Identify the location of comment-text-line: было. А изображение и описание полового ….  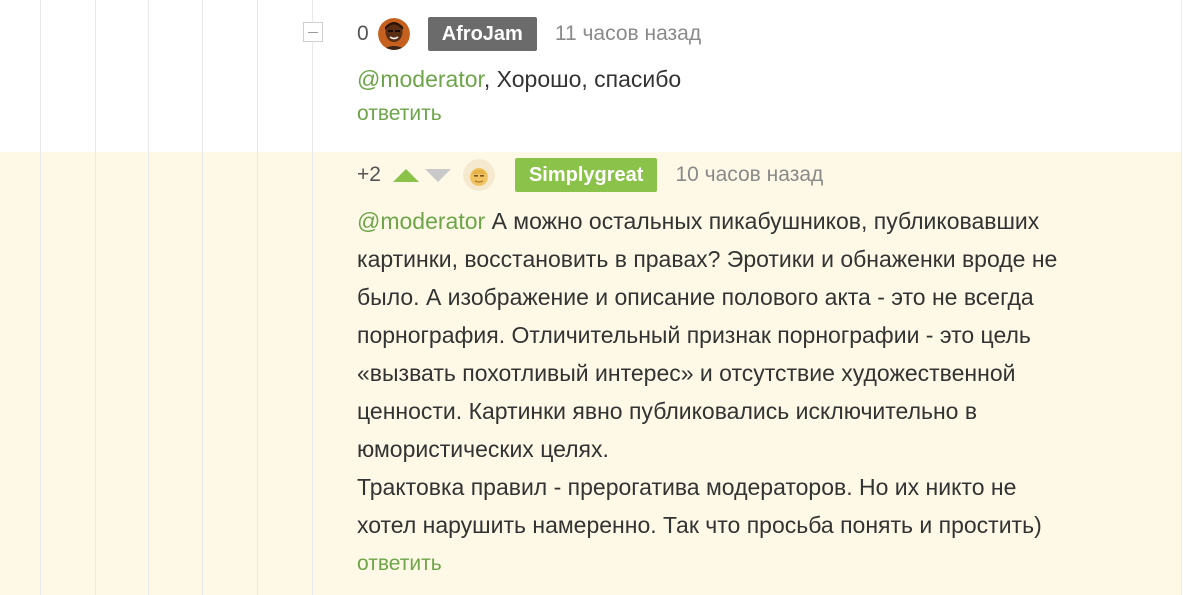
(695, 297).